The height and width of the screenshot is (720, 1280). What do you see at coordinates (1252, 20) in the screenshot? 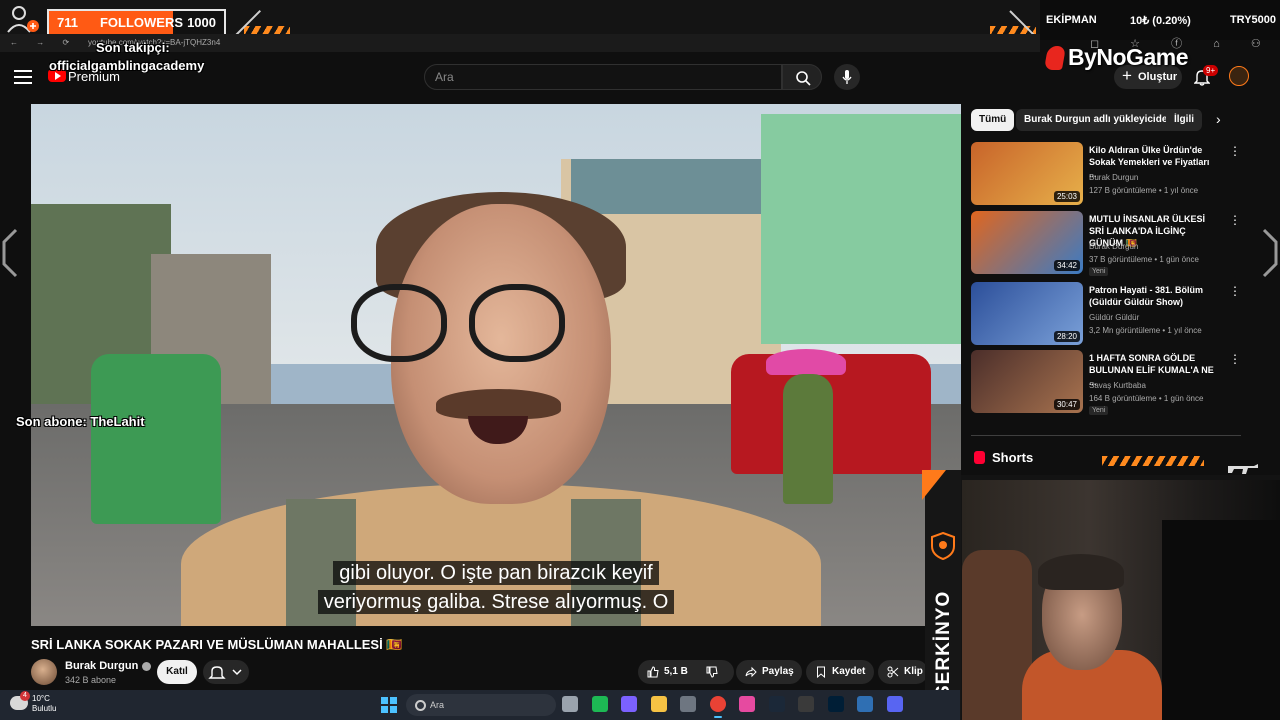
I see `ticker-symbol: TRY5000` at bounding box center [1252, 20].